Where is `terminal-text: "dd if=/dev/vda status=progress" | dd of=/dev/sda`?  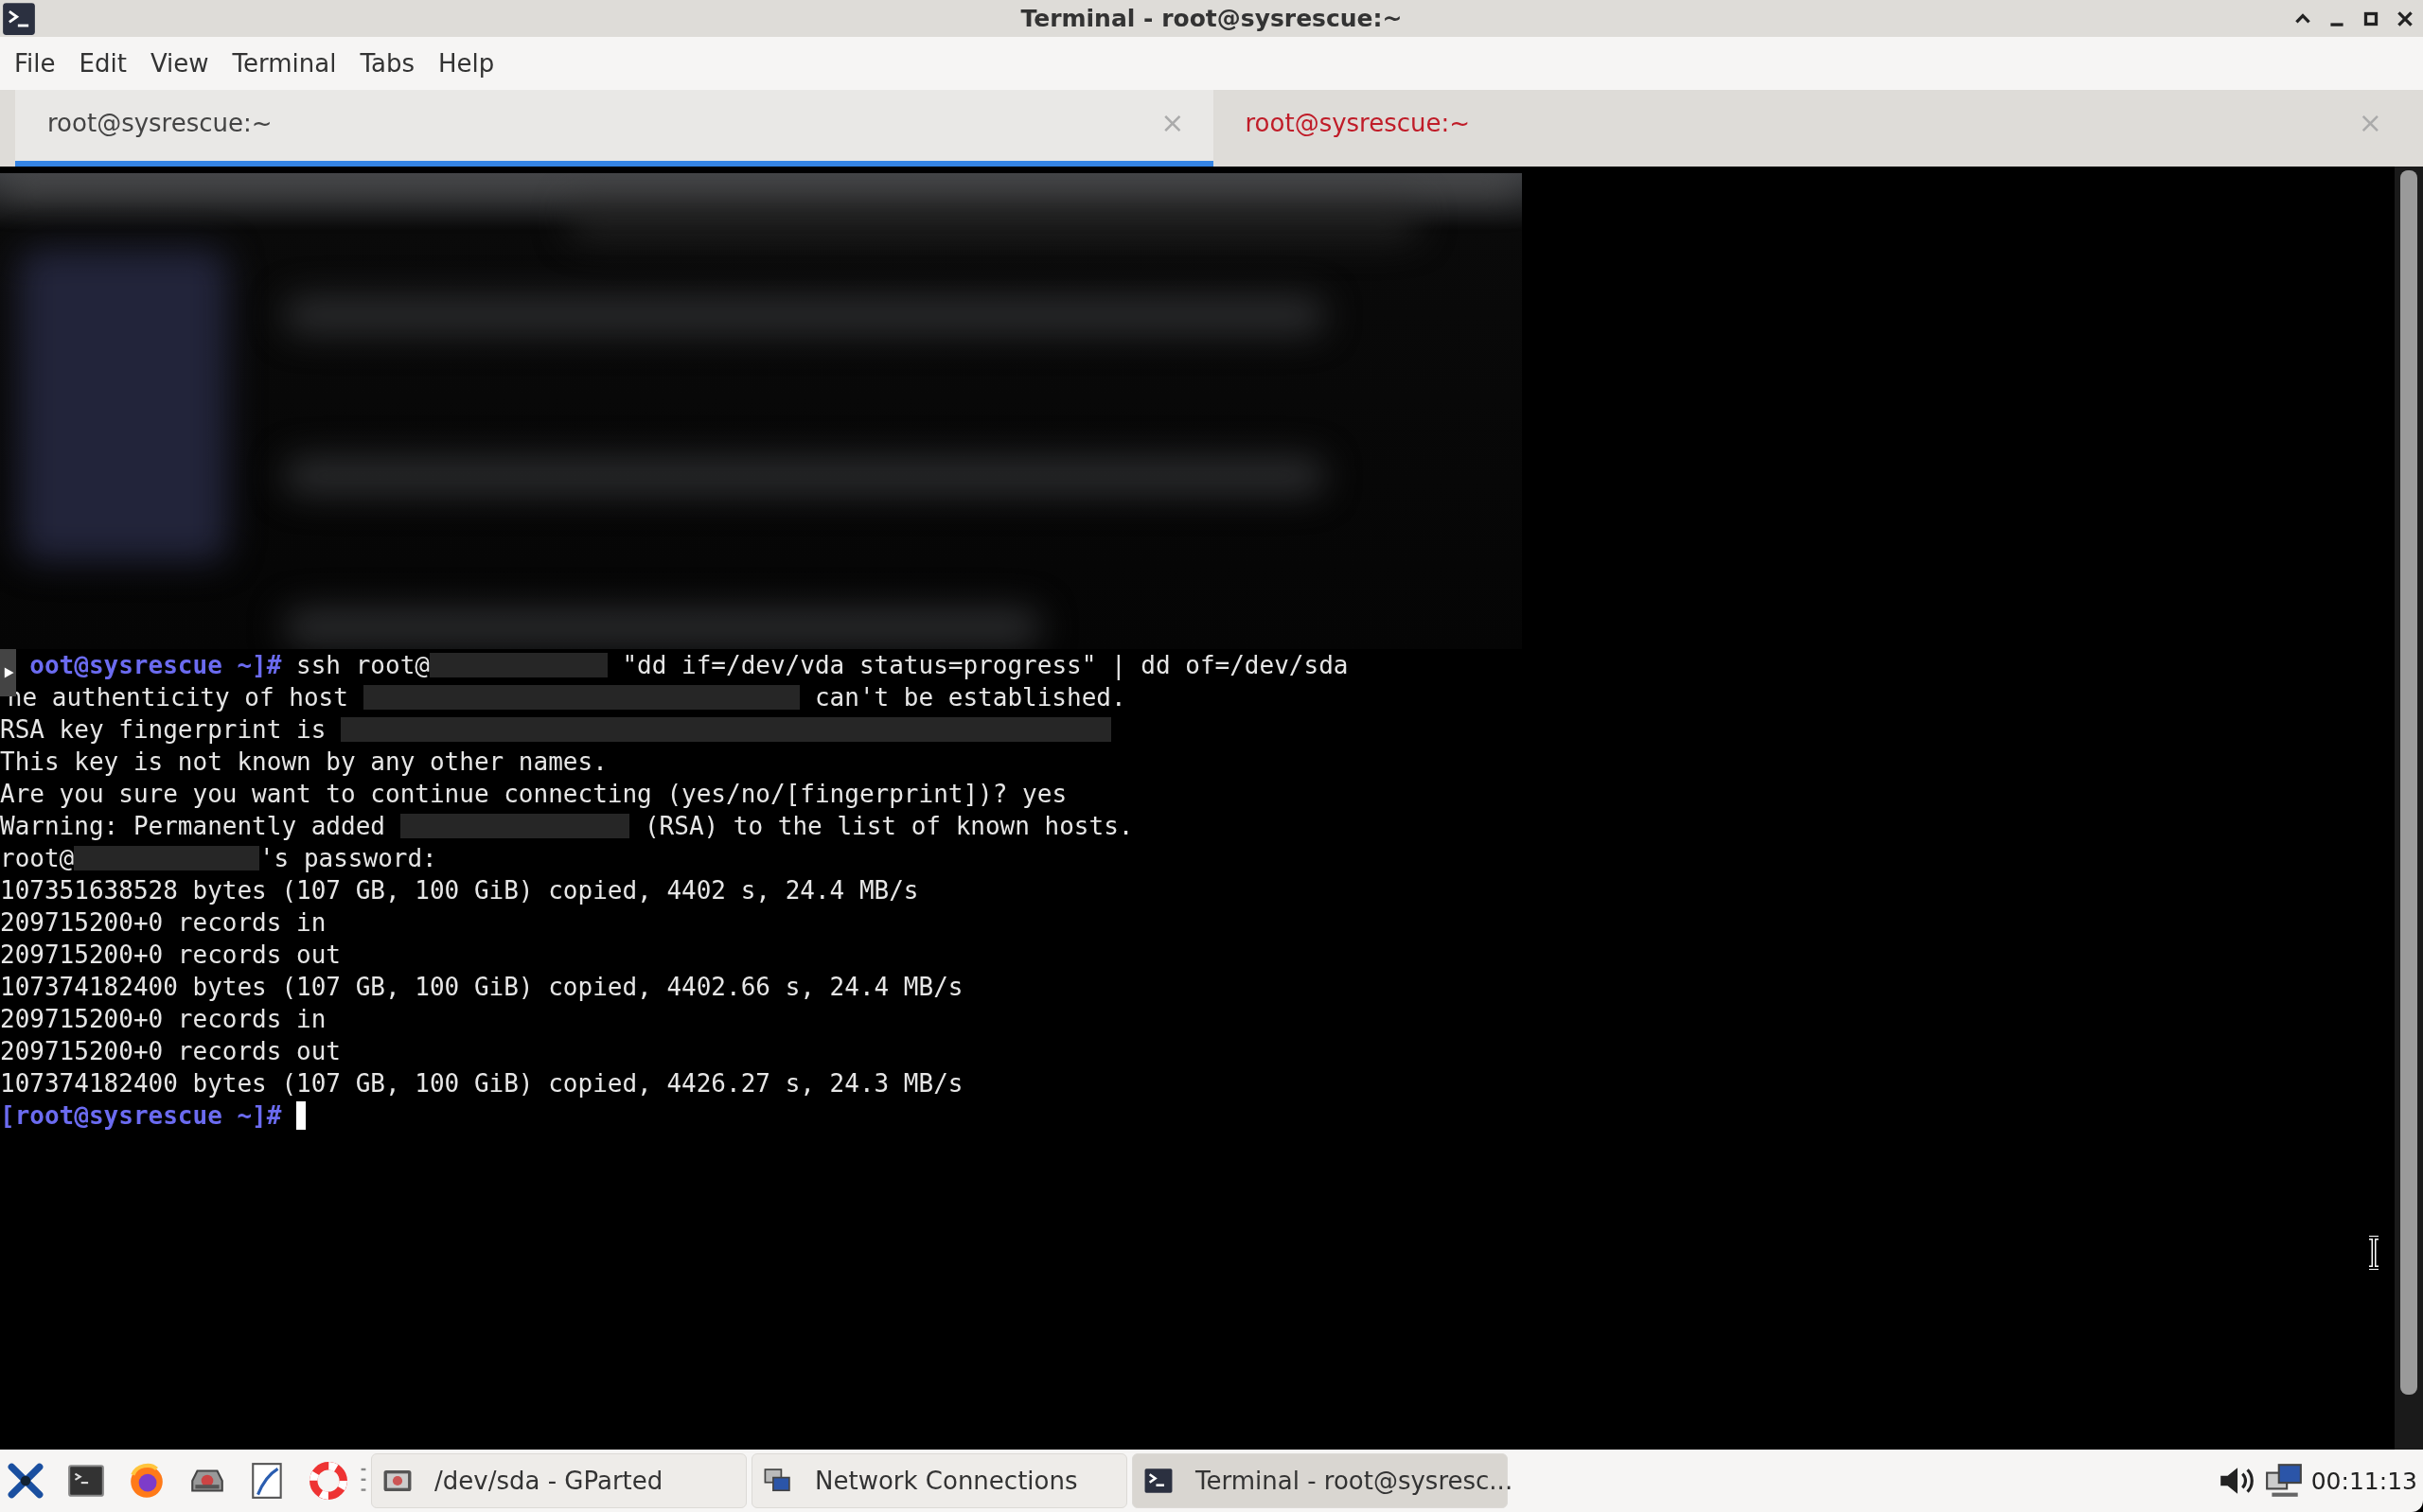 terminal-text: "dd if=/dev/vda status=progress" | dd of=/dev/sda is located at coordinates (985, 666).